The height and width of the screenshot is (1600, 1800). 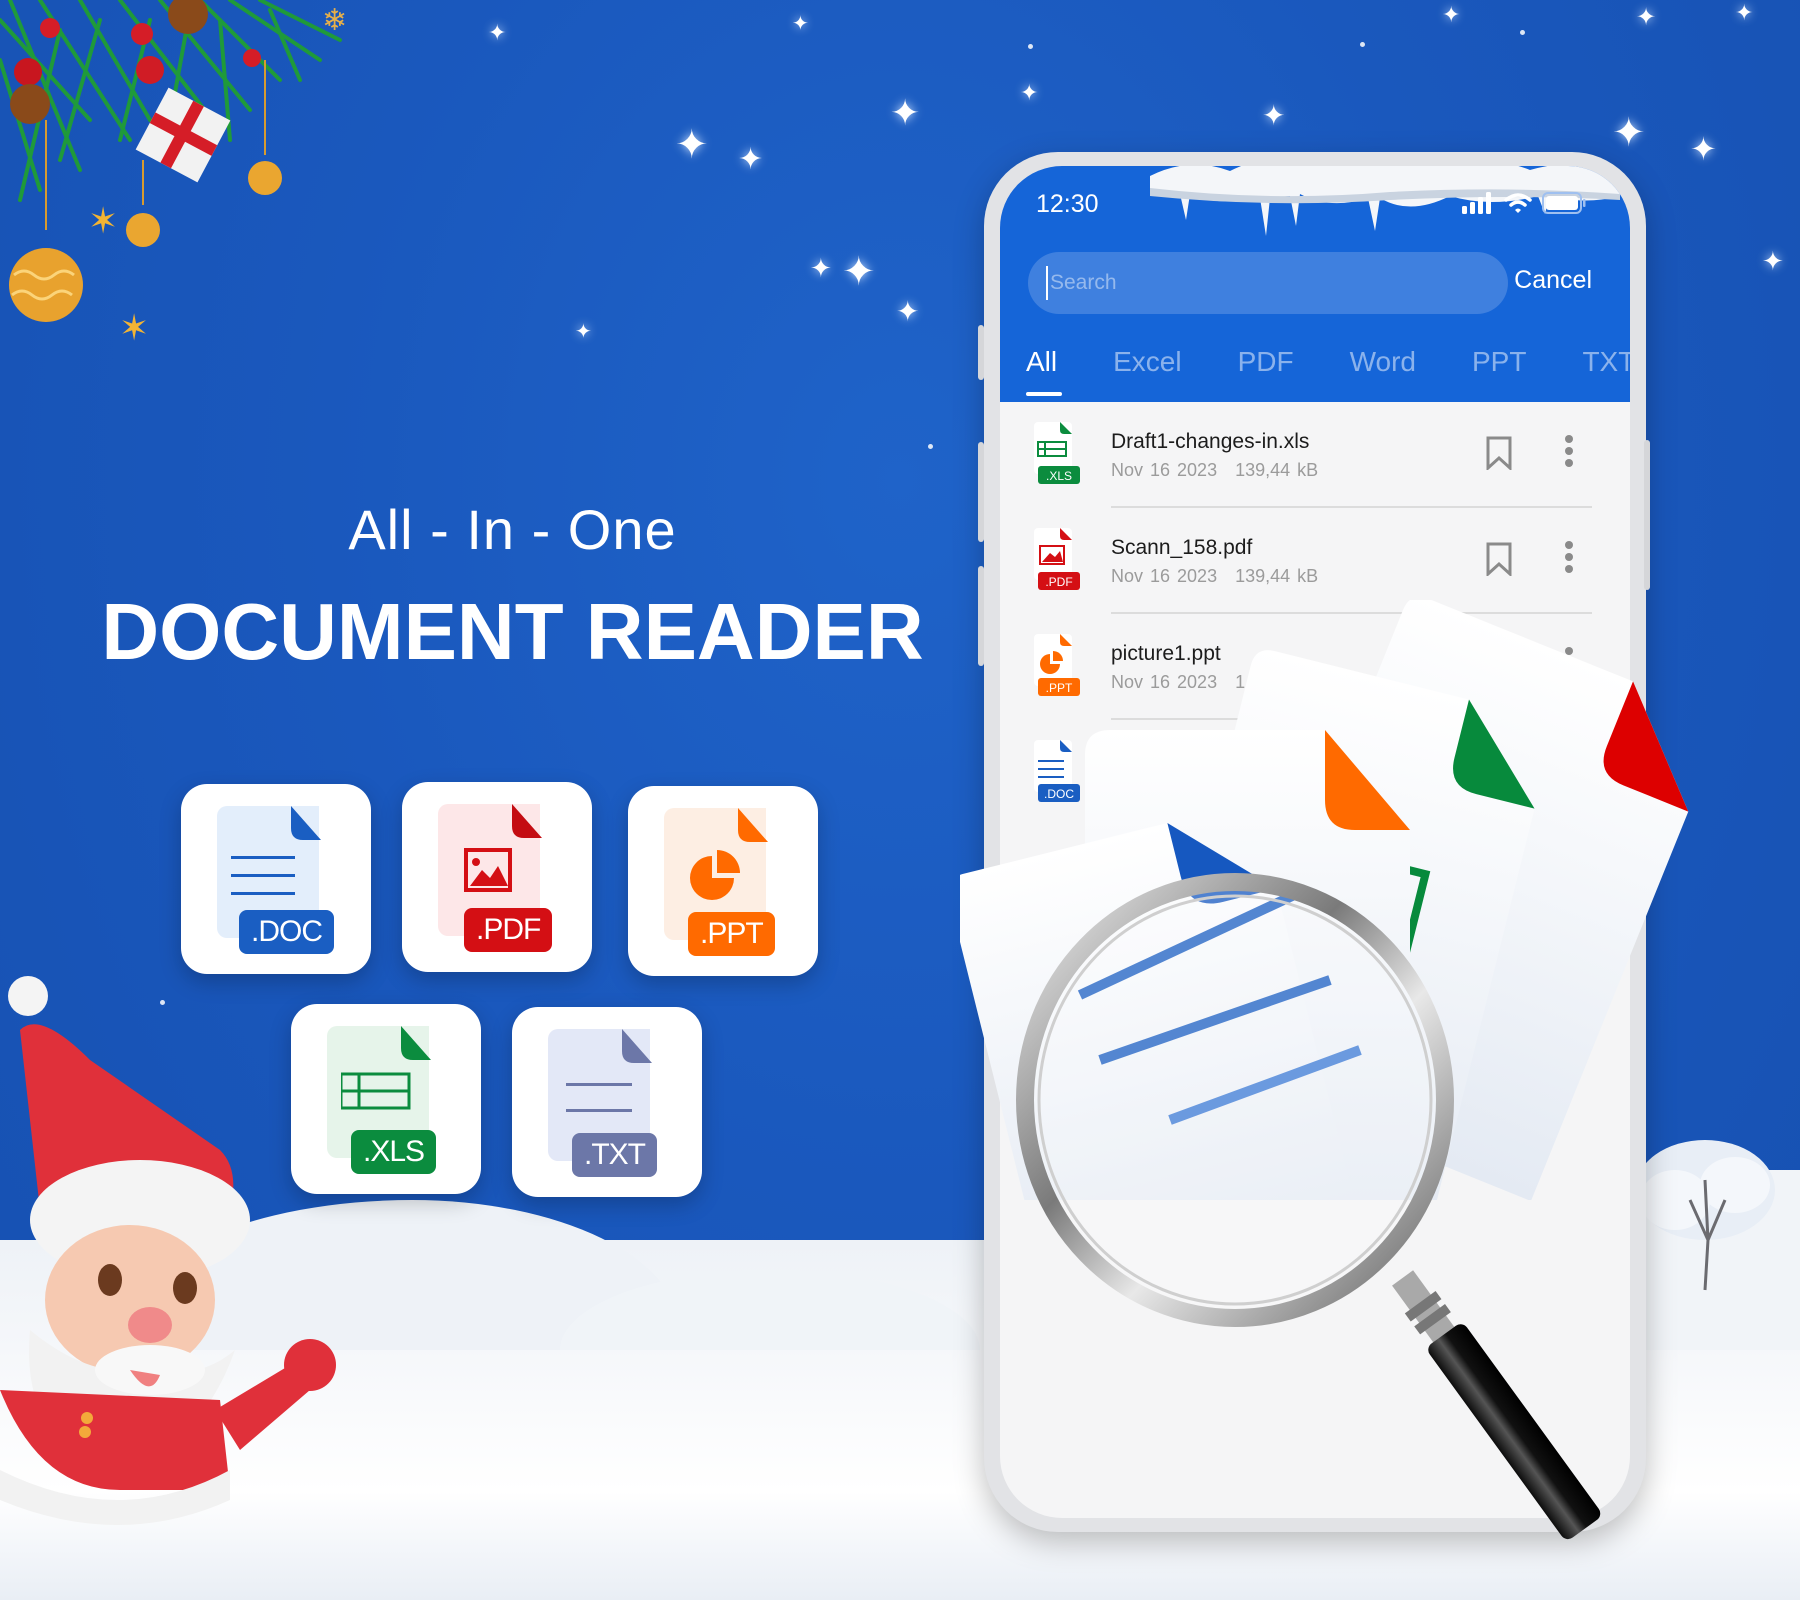 I want to click on search-input, so click(x=1266, y=283).